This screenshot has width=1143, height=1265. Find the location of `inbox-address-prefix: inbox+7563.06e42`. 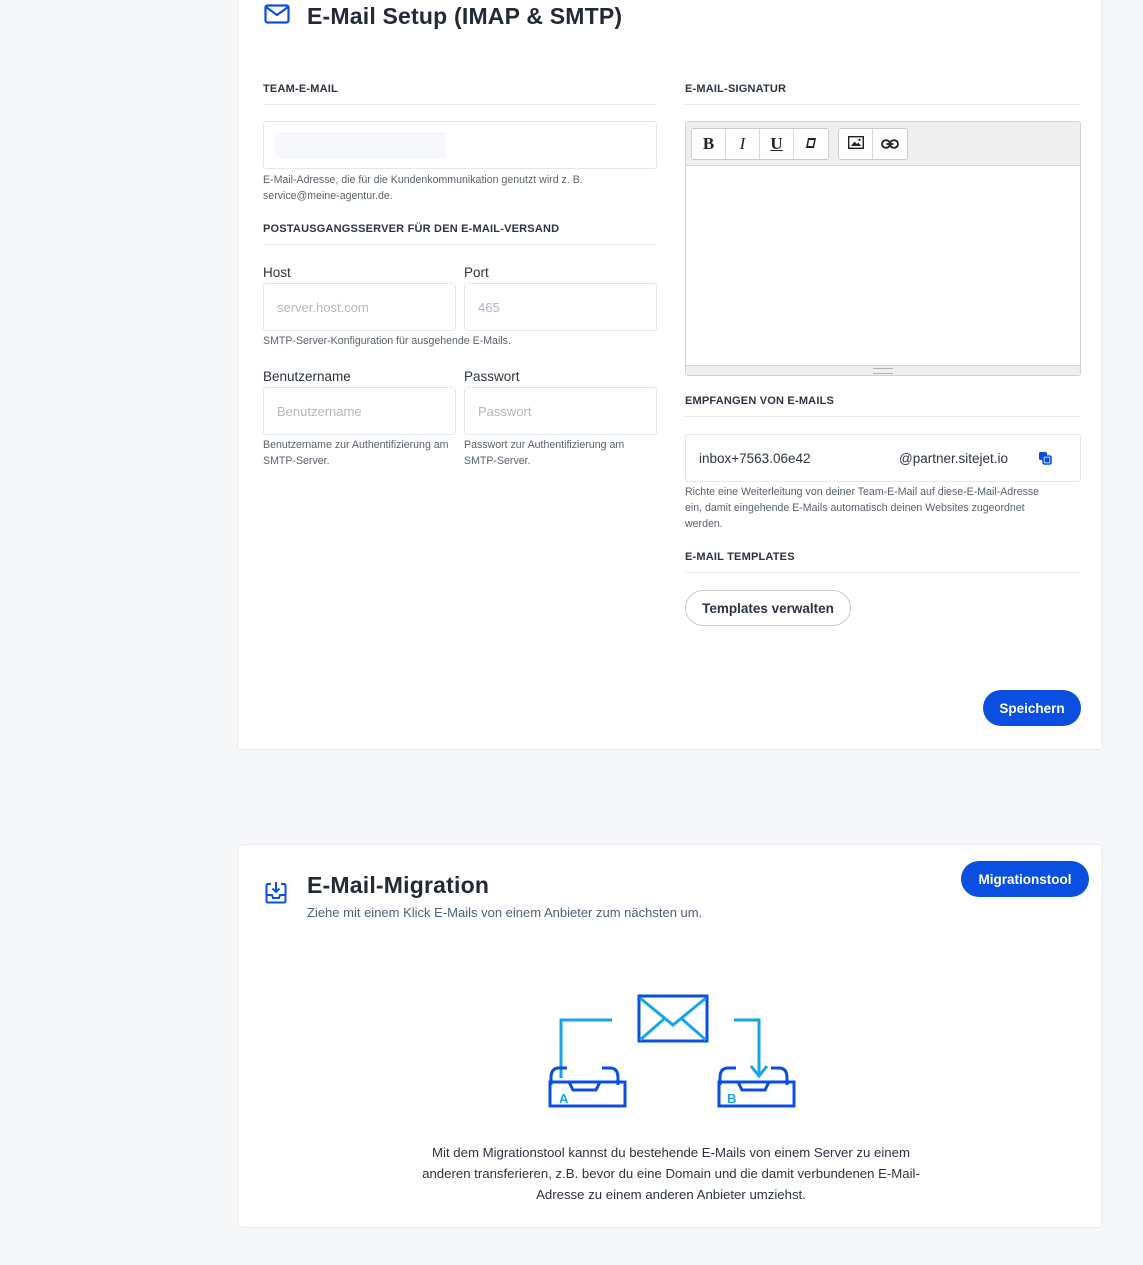

inbox-address-prefix: inbox+7563.06e42 is located at coordinates (755, 458).